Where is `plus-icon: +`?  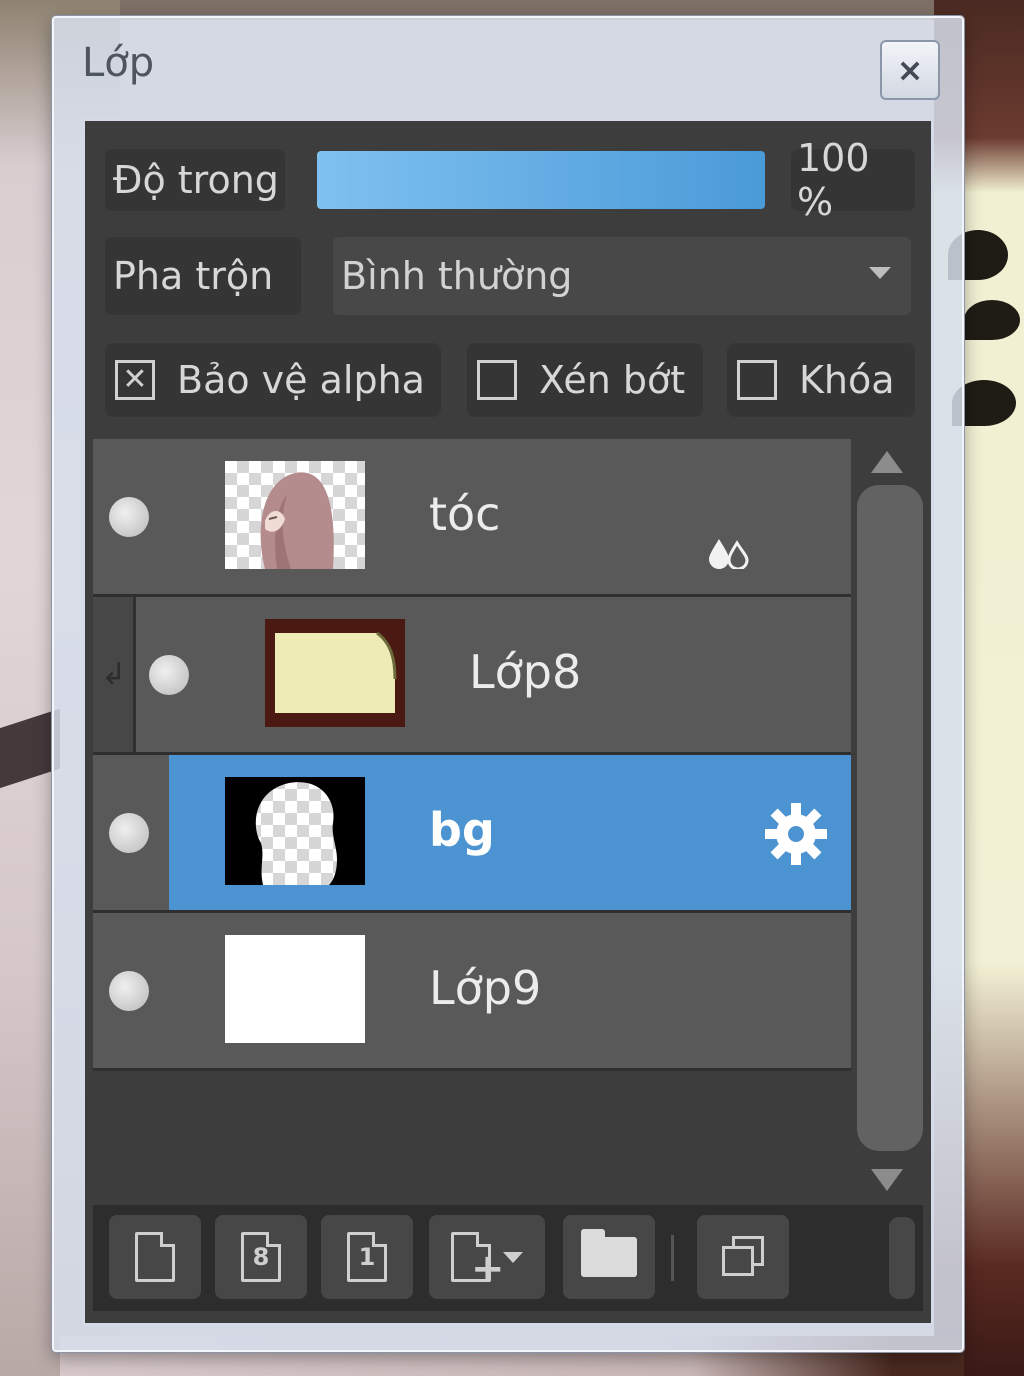
plus-icon: + is located at coordinates (488, 1269).